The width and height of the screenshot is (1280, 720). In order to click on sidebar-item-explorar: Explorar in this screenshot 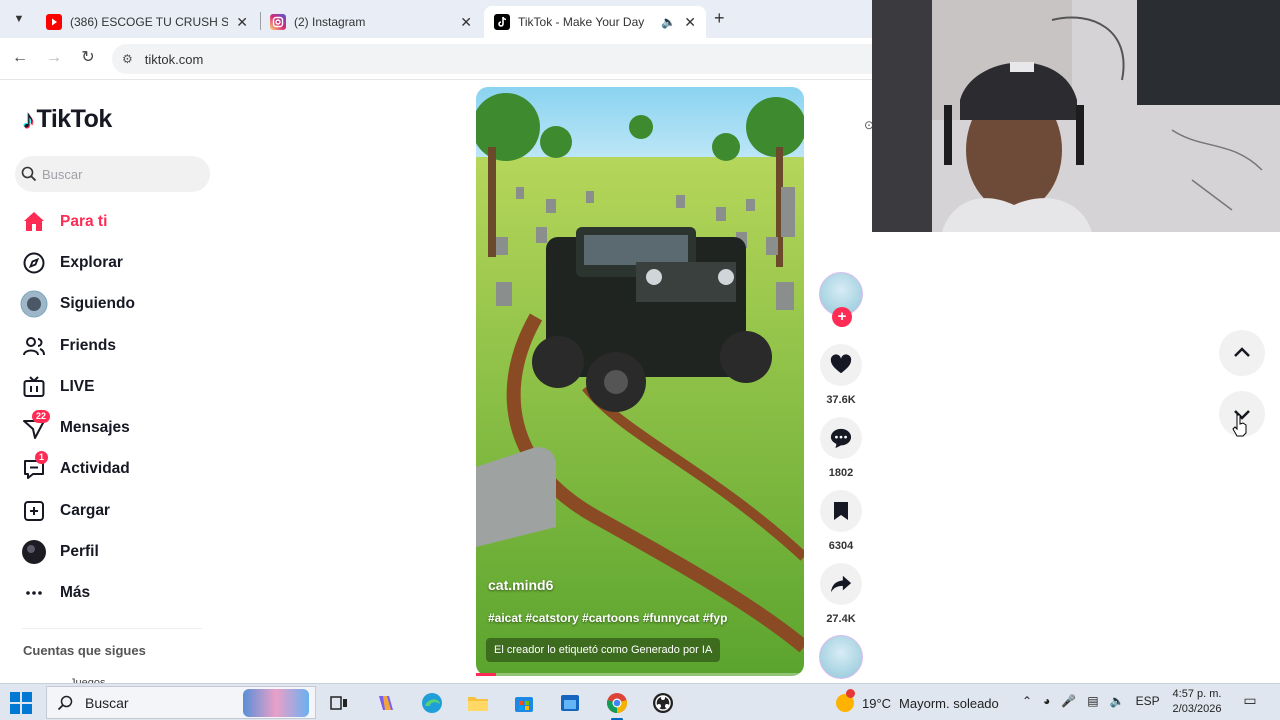, I will do `click(115, 262)`.